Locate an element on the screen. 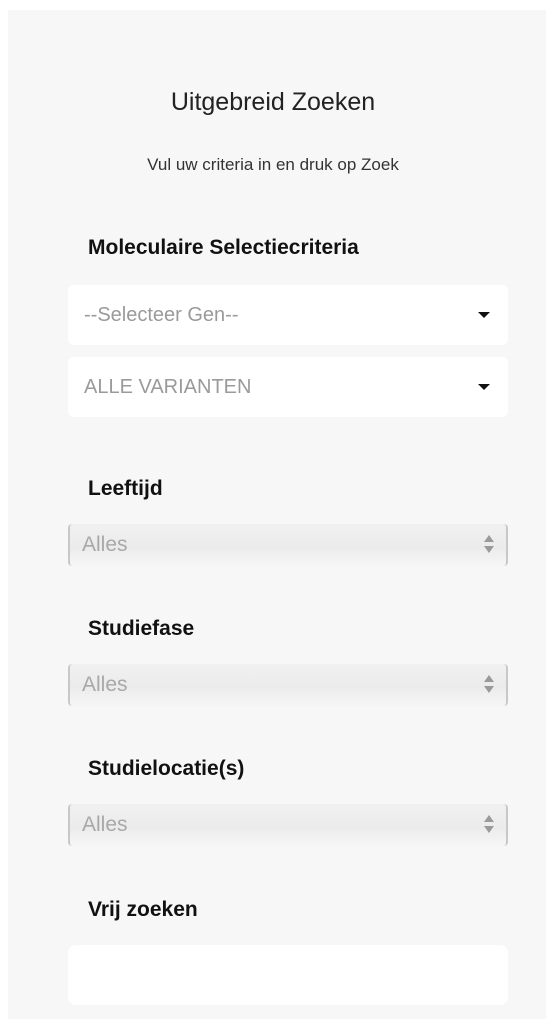 Image resolution: width=546 pixels, height=1019 pixels. study-phase-select-value: Alles is located at coordinates (105, 684).